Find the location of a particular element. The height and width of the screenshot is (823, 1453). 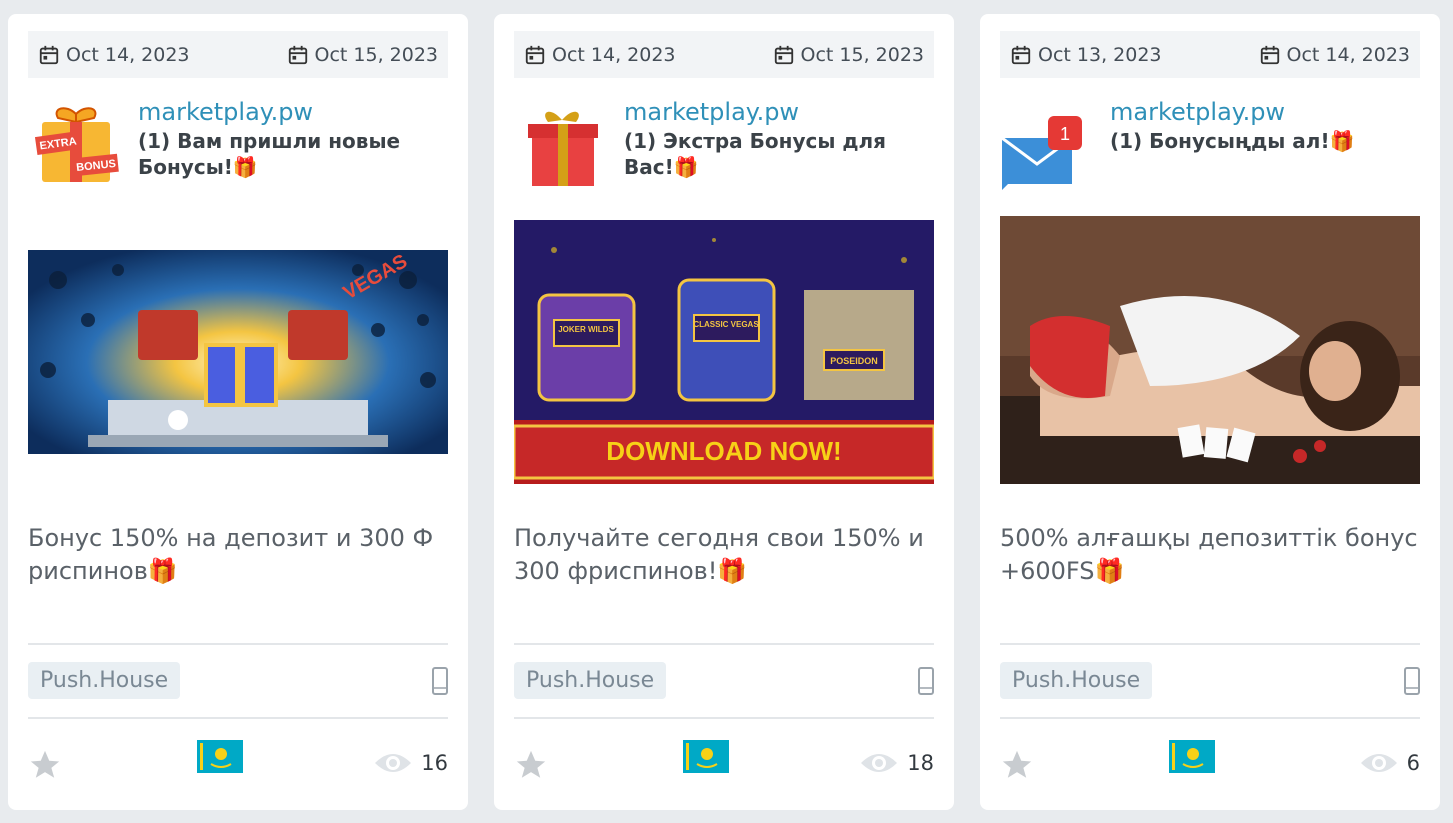

ad-description: 500% алғашқы депозиттік бонус+600FS🎁 is located at coordinates (1209, 554).